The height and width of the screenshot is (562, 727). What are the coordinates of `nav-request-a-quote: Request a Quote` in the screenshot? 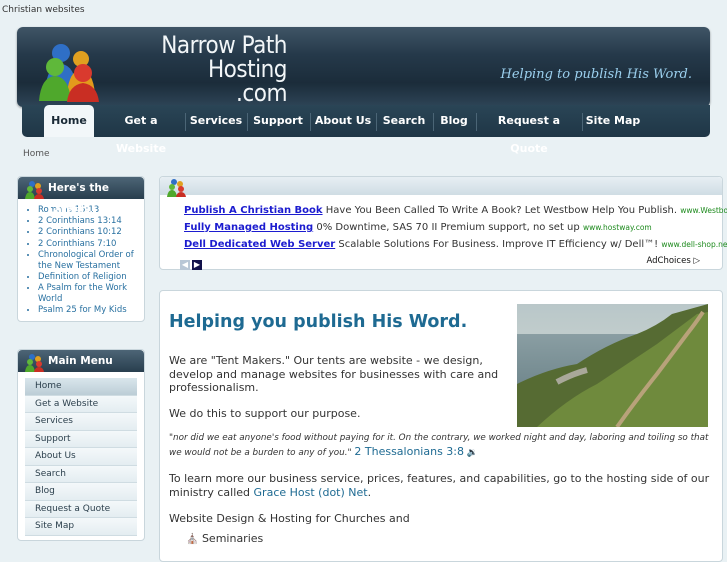 It's located at (529, 131).